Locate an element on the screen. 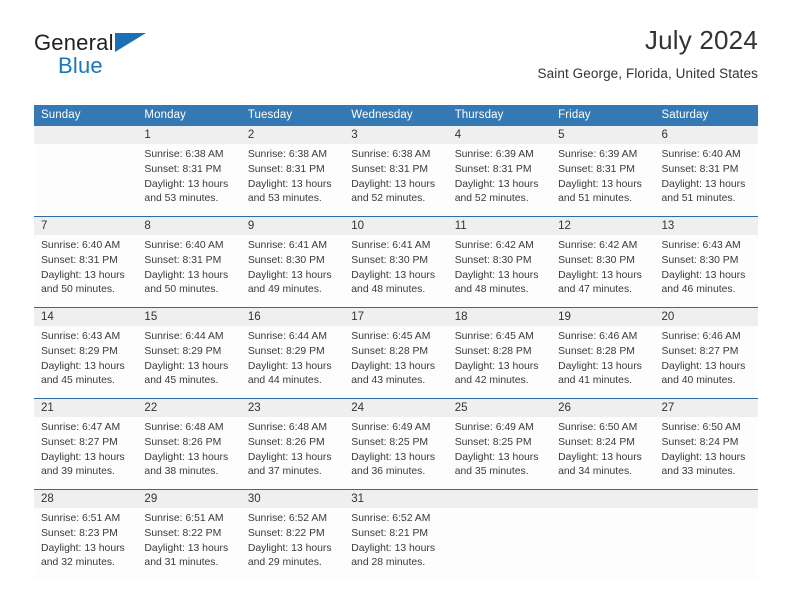 The image size is (792, 612). day-number: 23 is located at coordinates (292, 407).